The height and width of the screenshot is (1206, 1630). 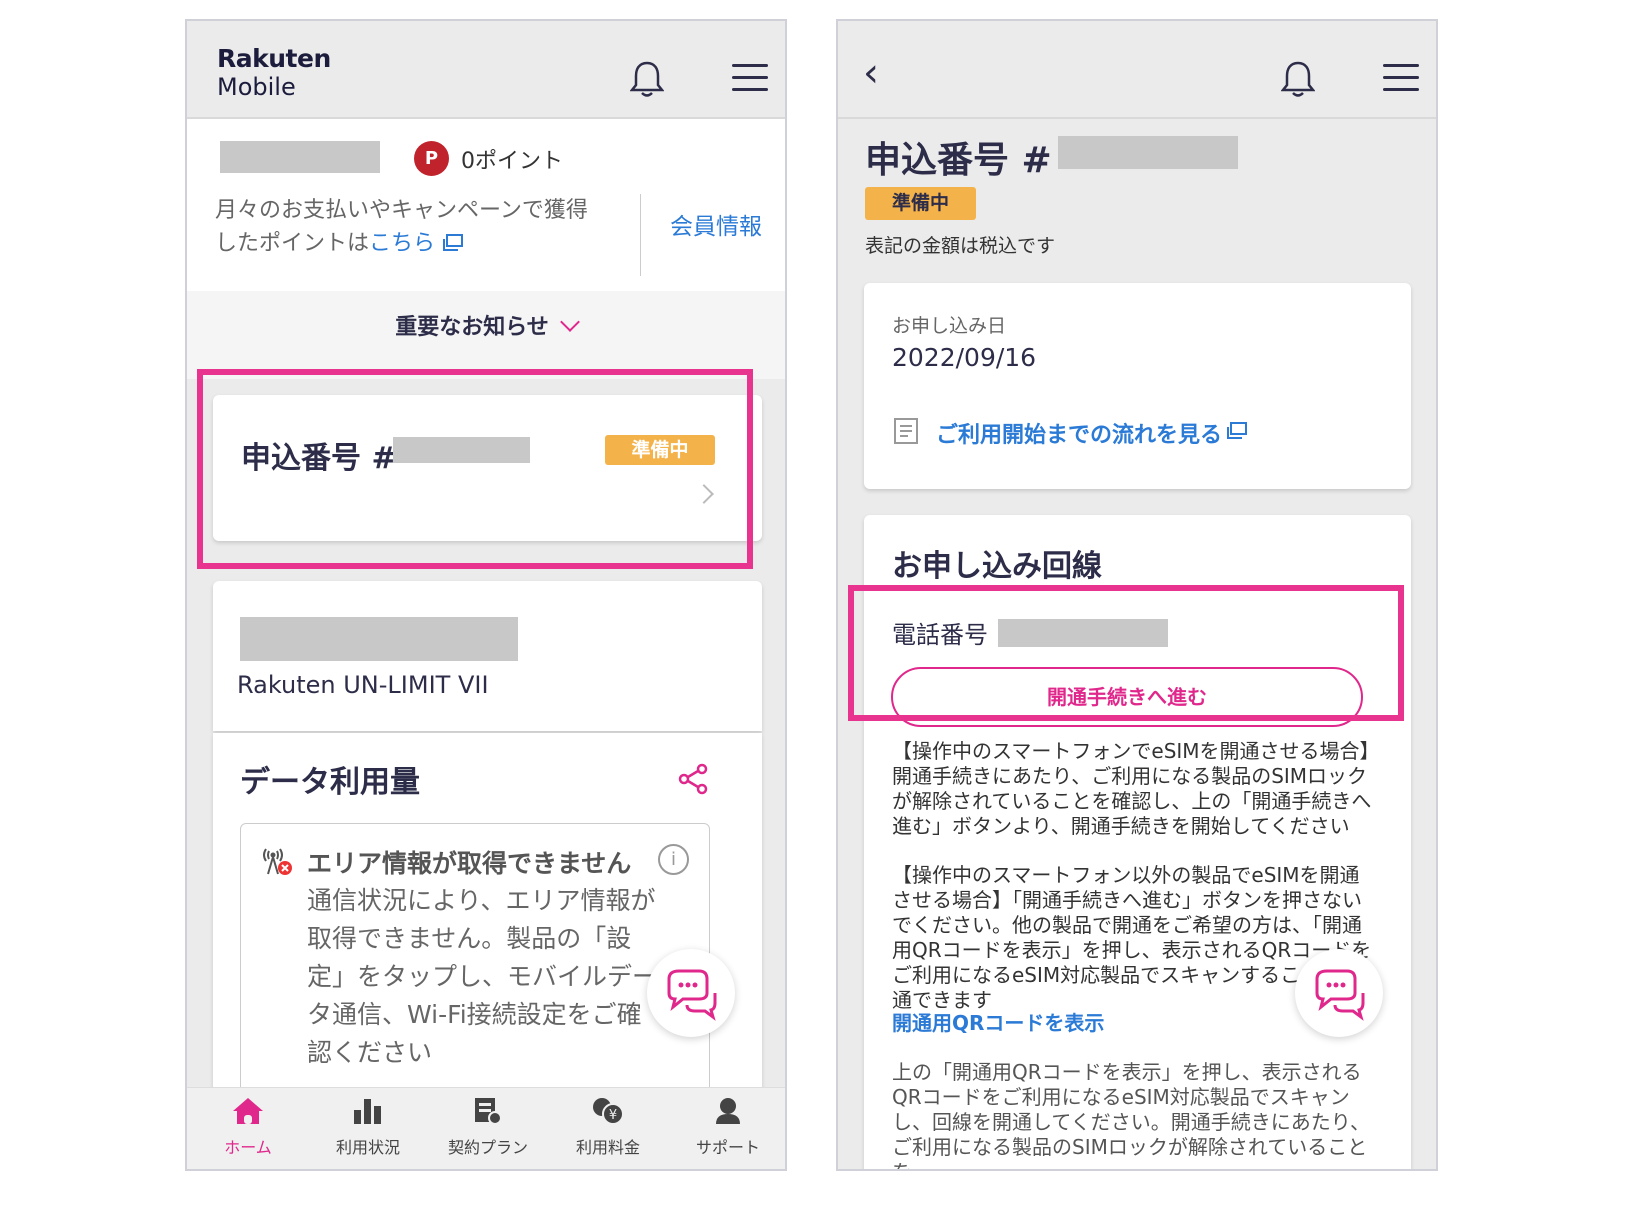 I want to click on apply-date-label: お申し込み日, so click(x=949, y=326).